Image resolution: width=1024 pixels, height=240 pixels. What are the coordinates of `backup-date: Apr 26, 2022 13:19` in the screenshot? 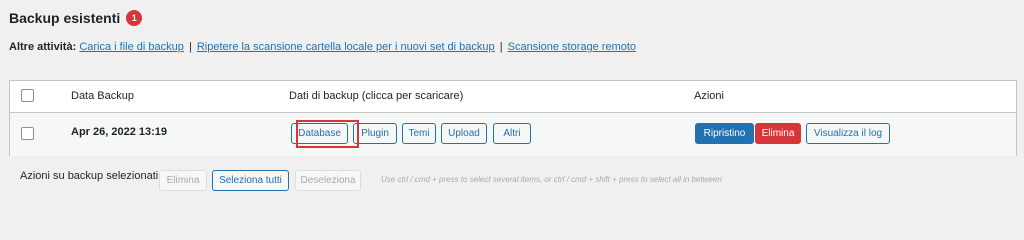 It's located at (119, 132).